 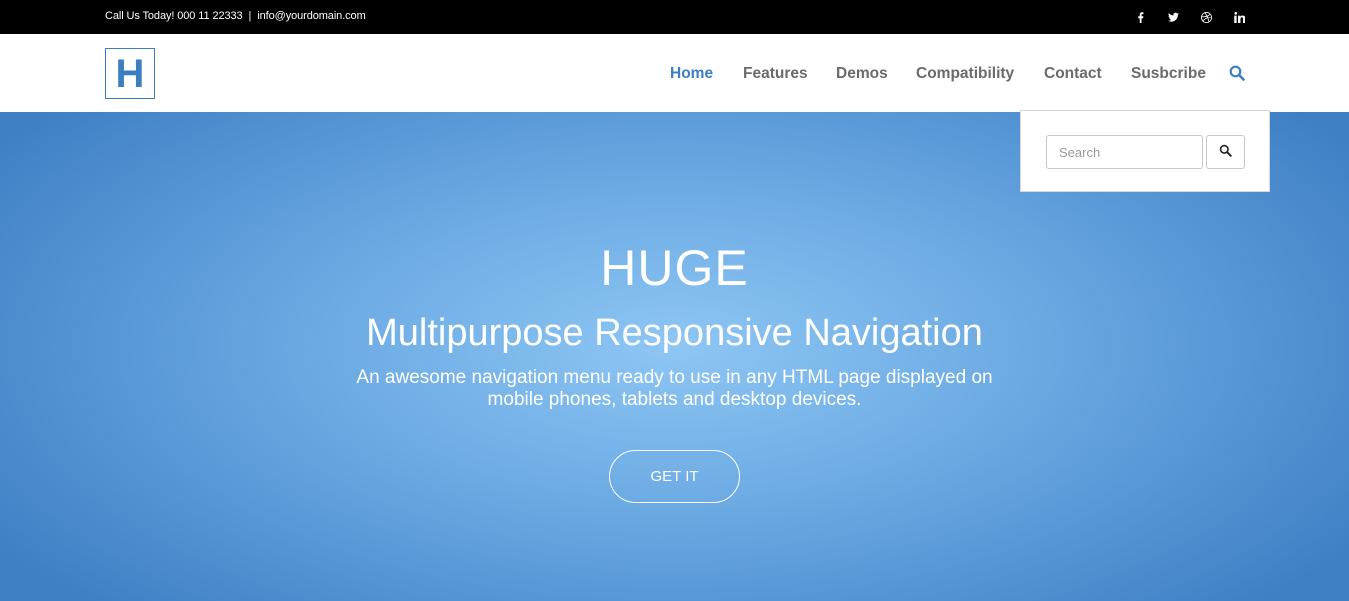 I want to click on nav-item-demos: Demos, so click(x=862, y=74).